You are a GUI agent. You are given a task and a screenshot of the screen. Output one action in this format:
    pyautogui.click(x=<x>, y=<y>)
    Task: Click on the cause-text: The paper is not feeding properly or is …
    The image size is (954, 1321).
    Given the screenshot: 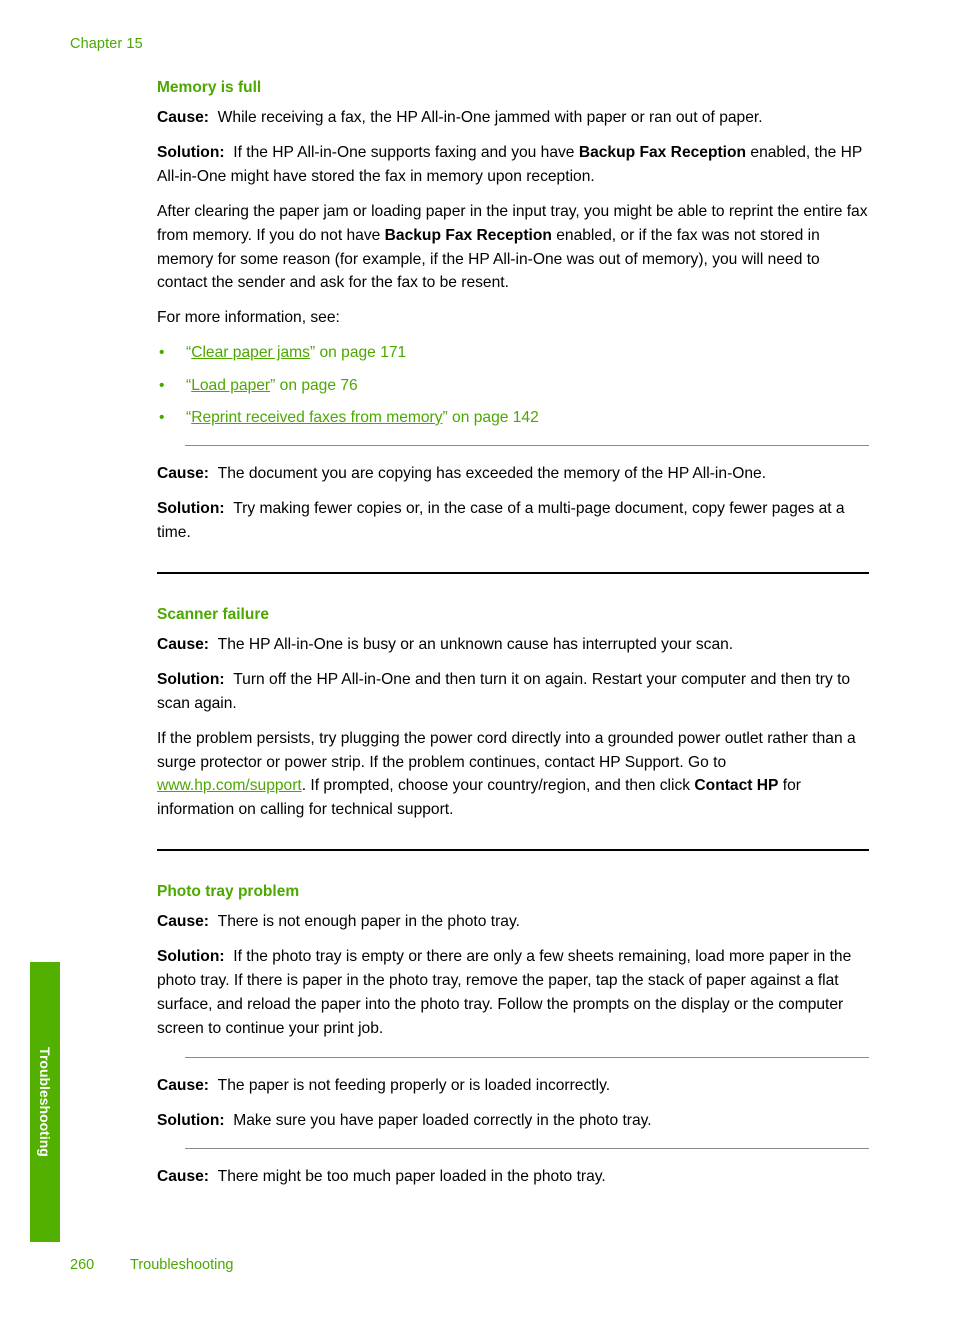 What is the action you would take?
    pyautogui.click(x=414, y=1085)
    